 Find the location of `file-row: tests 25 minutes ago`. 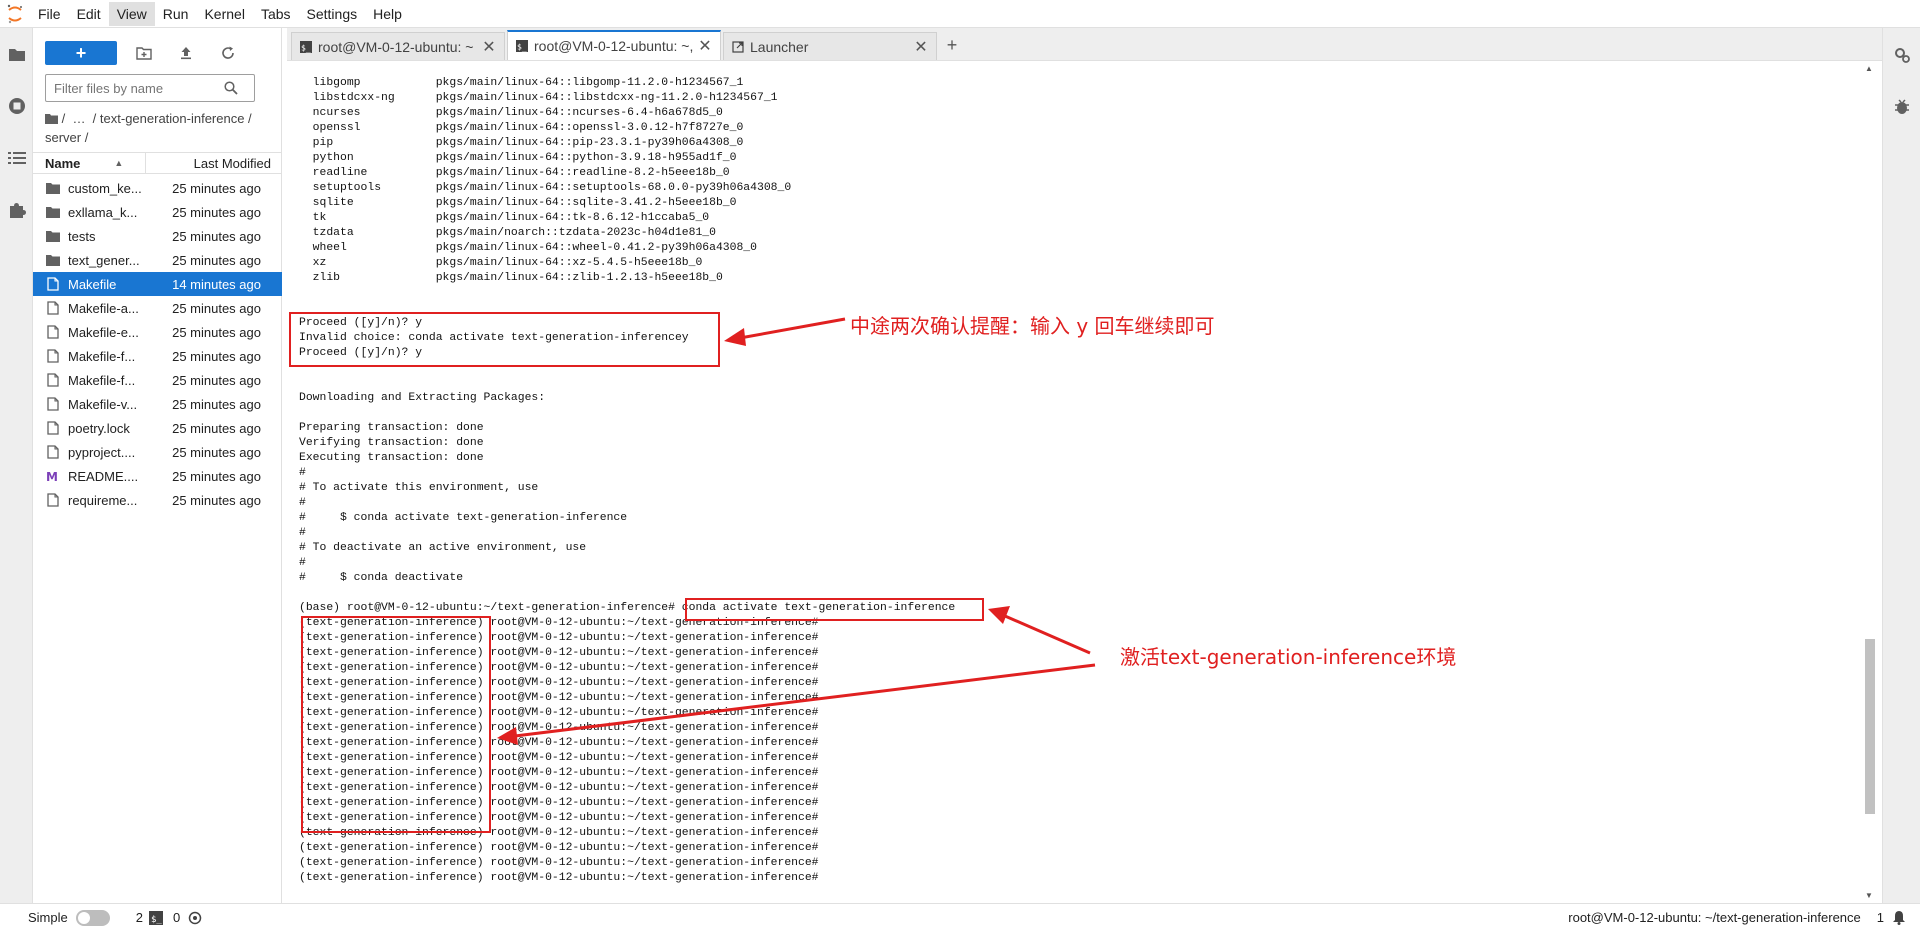

file-row: tests 25 minutes ago is located at coordinates (157, 236).